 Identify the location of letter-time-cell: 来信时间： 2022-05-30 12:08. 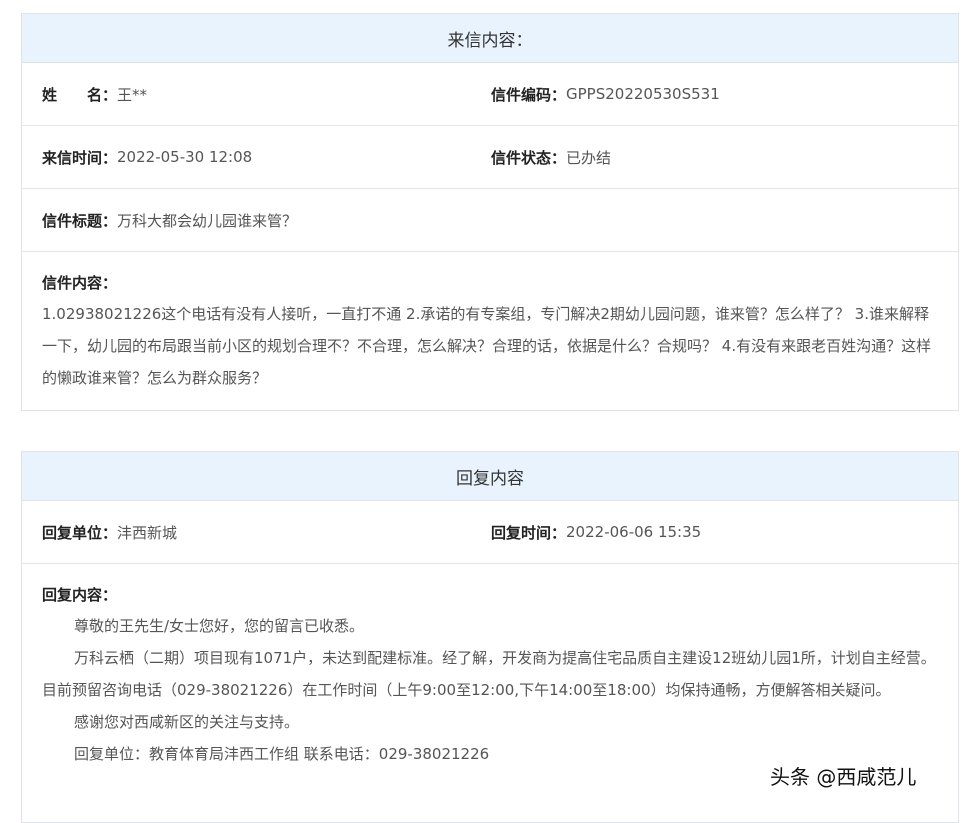
(266, 157).